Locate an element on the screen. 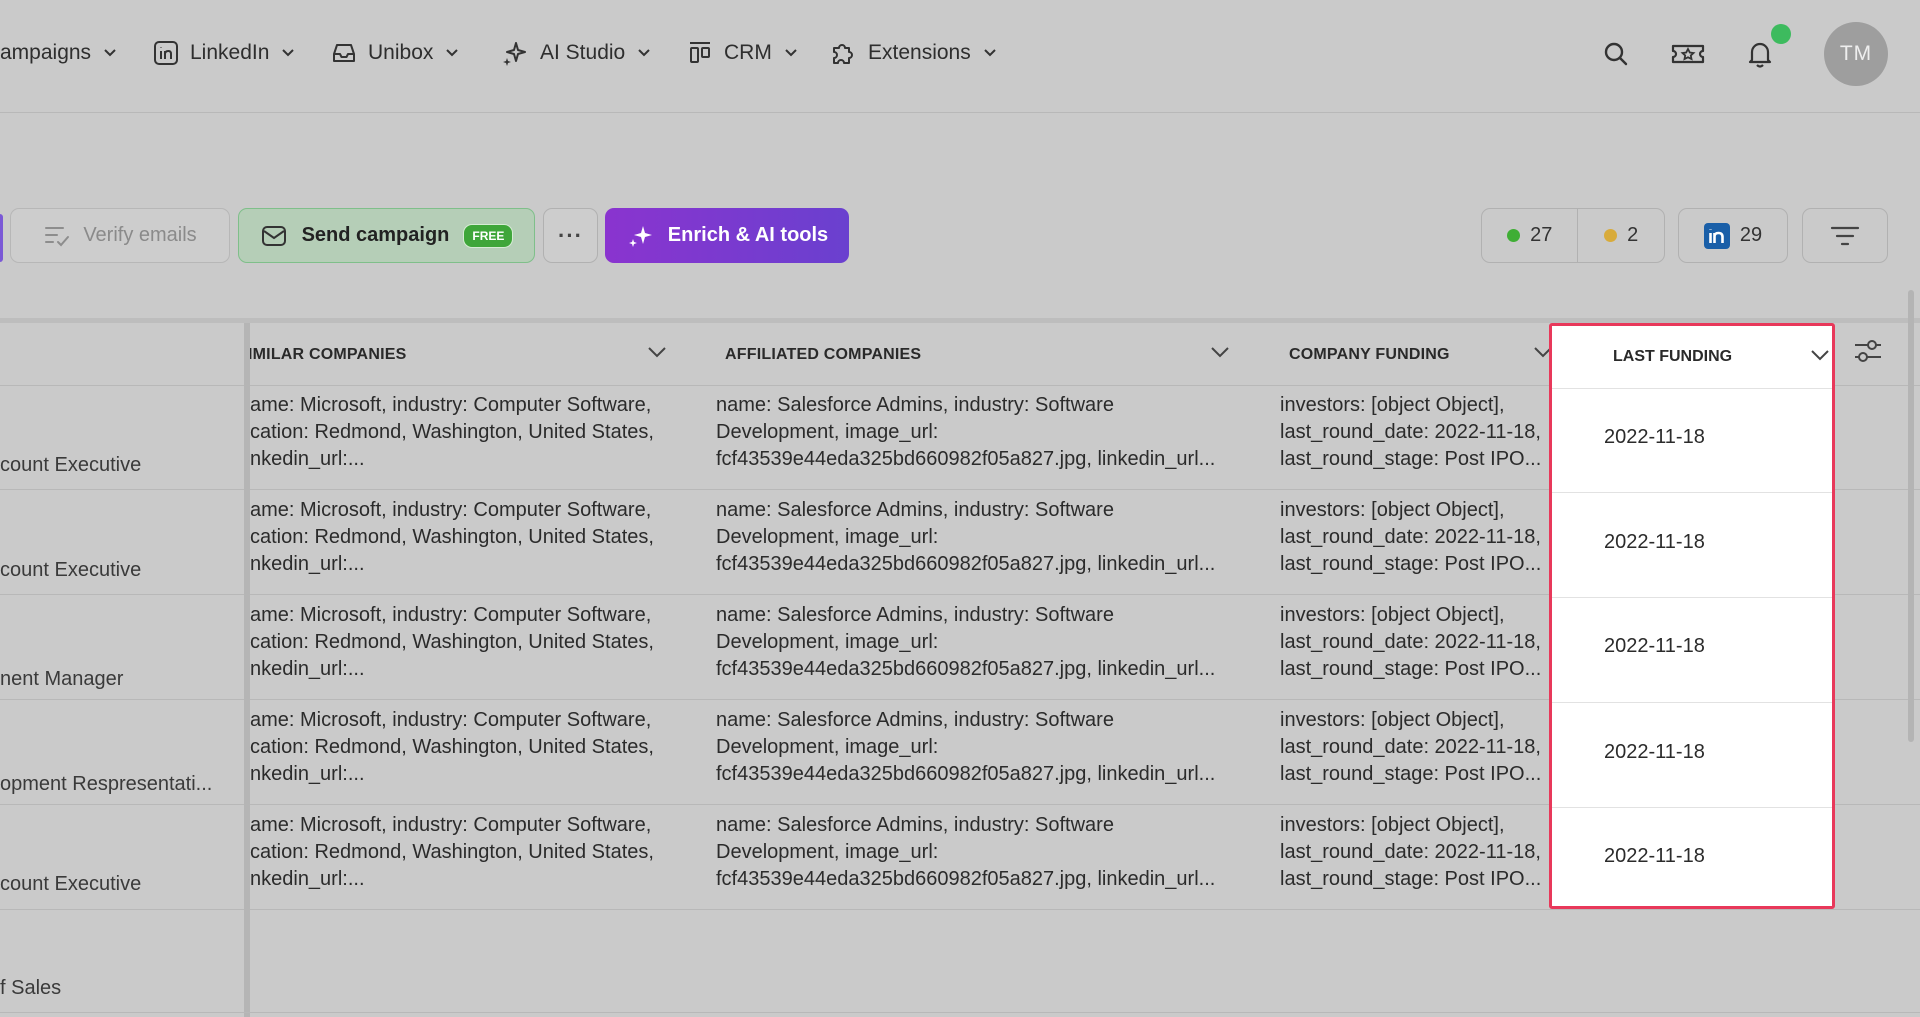 The width and height of the screenshot is (1920, 1017). sliders-icon is located at coordinates (1868, 351).